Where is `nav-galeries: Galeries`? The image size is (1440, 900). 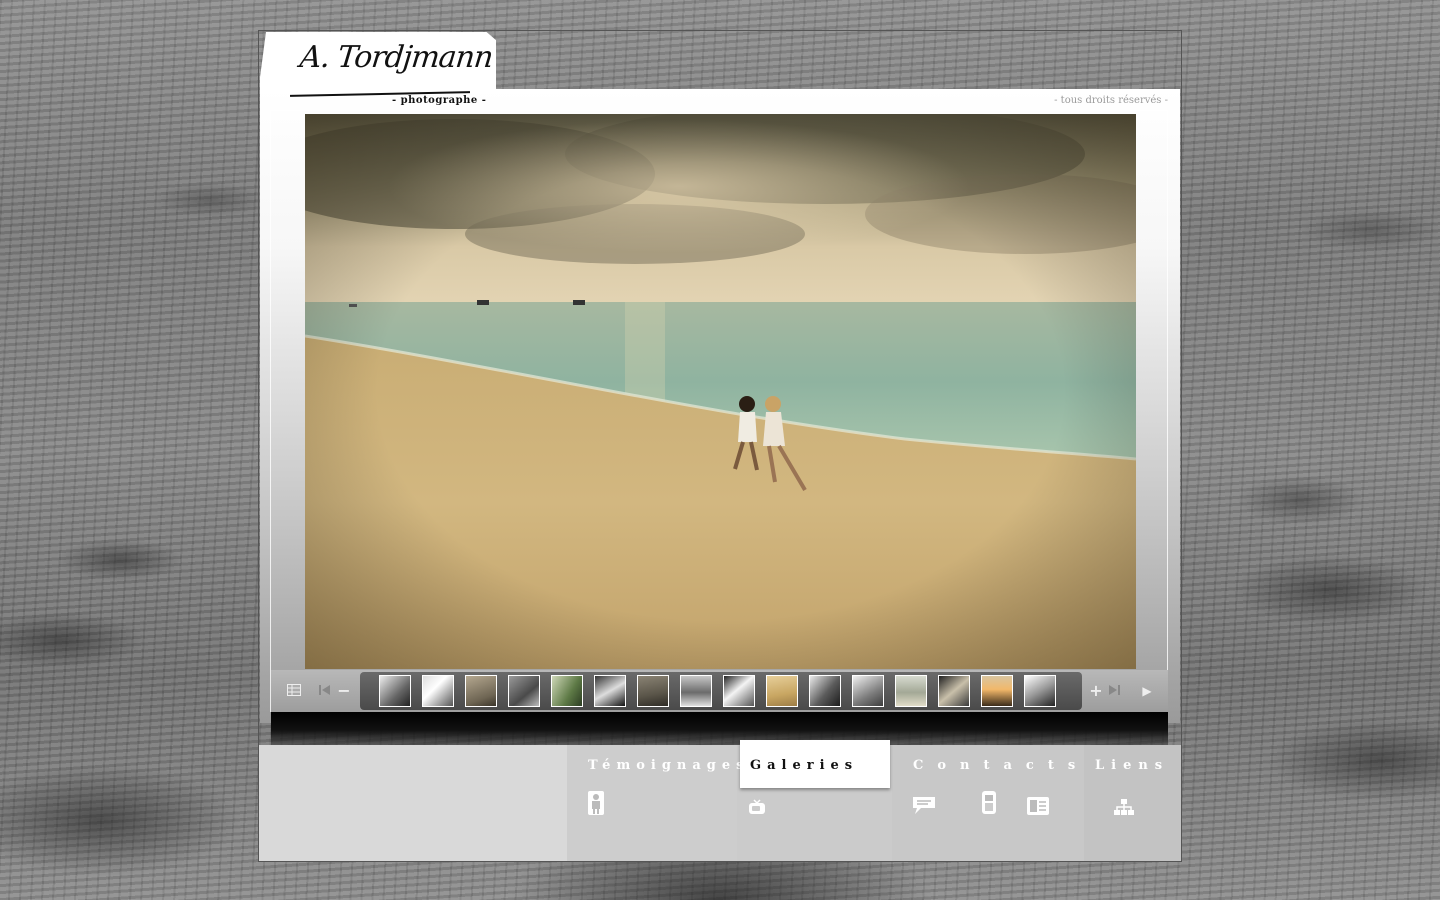
nav-galeries: Galeries is located at coordinates (804, 765).